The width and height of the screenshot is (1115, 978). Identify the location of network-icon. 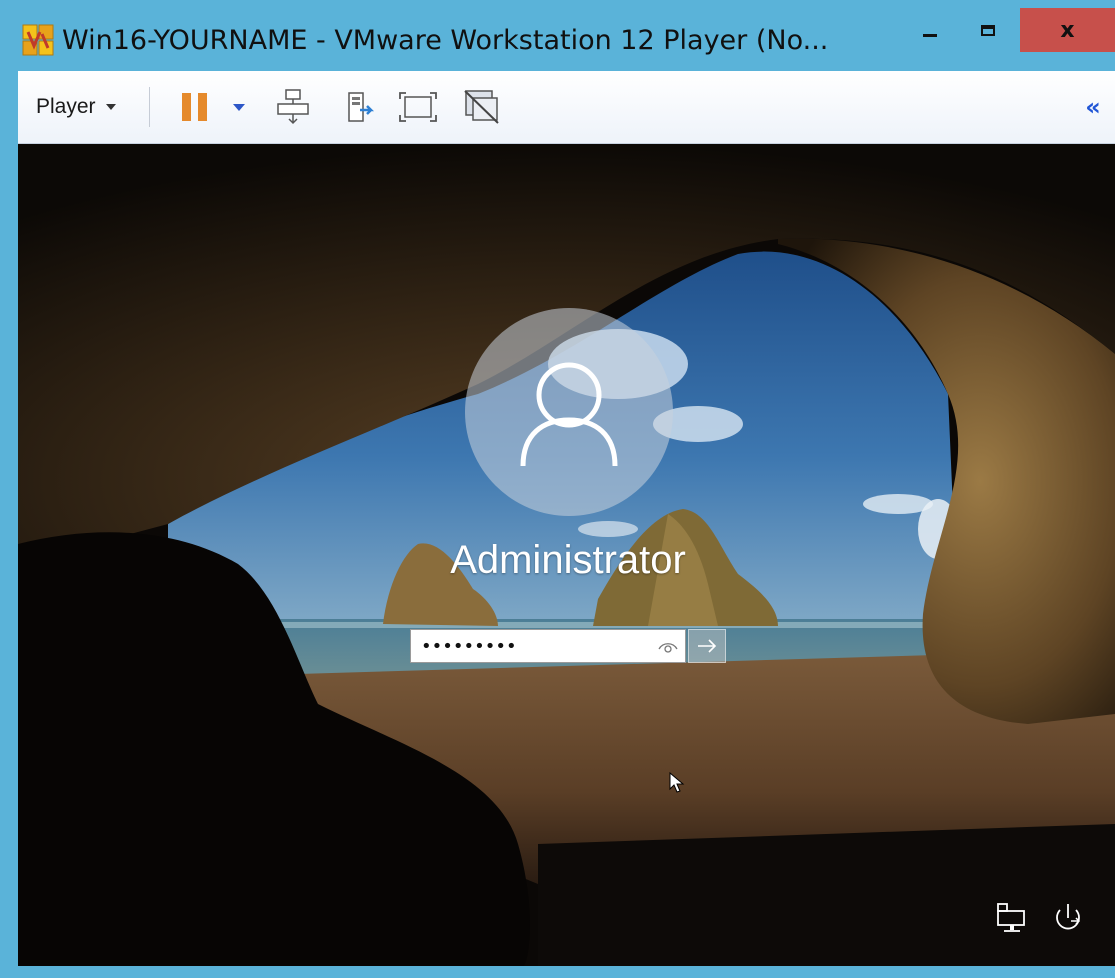
(1014, 918).